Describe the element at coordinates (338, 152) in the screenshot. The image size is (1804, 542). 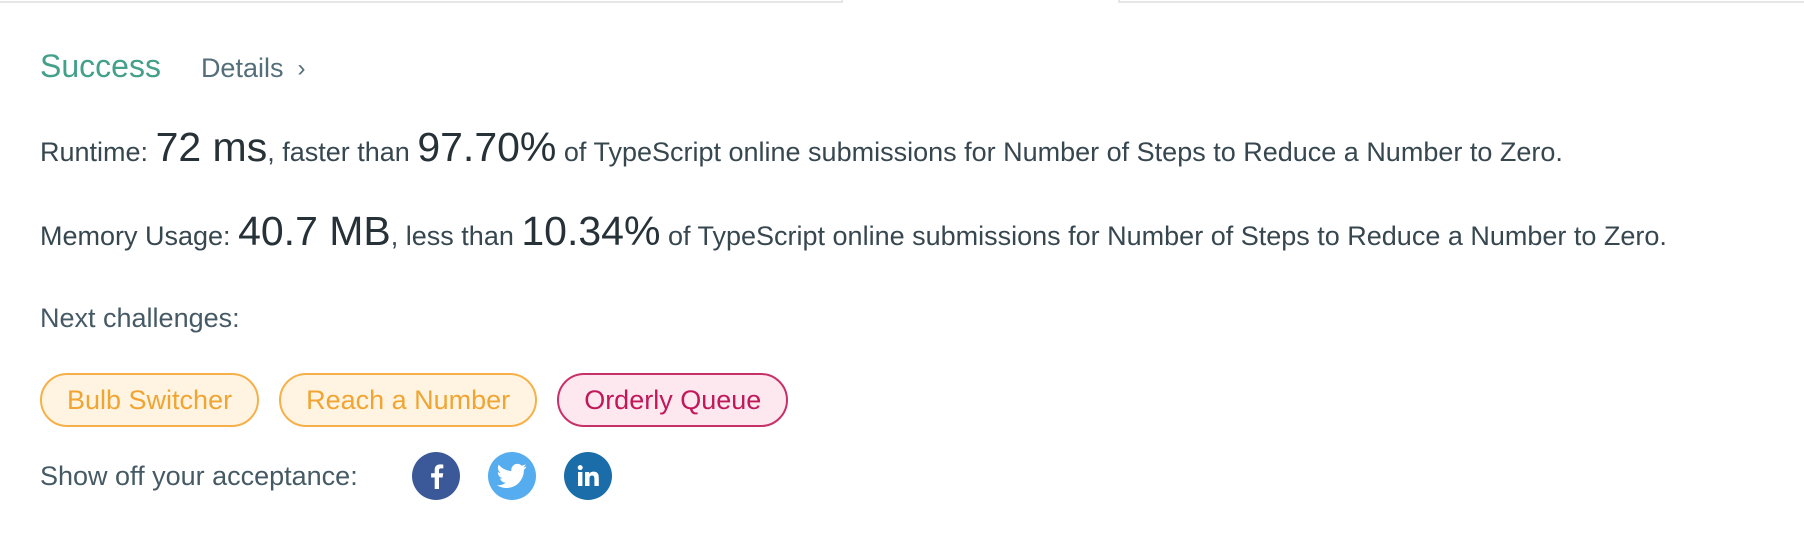
I see `runtime-comparison: , faster than` at that location.